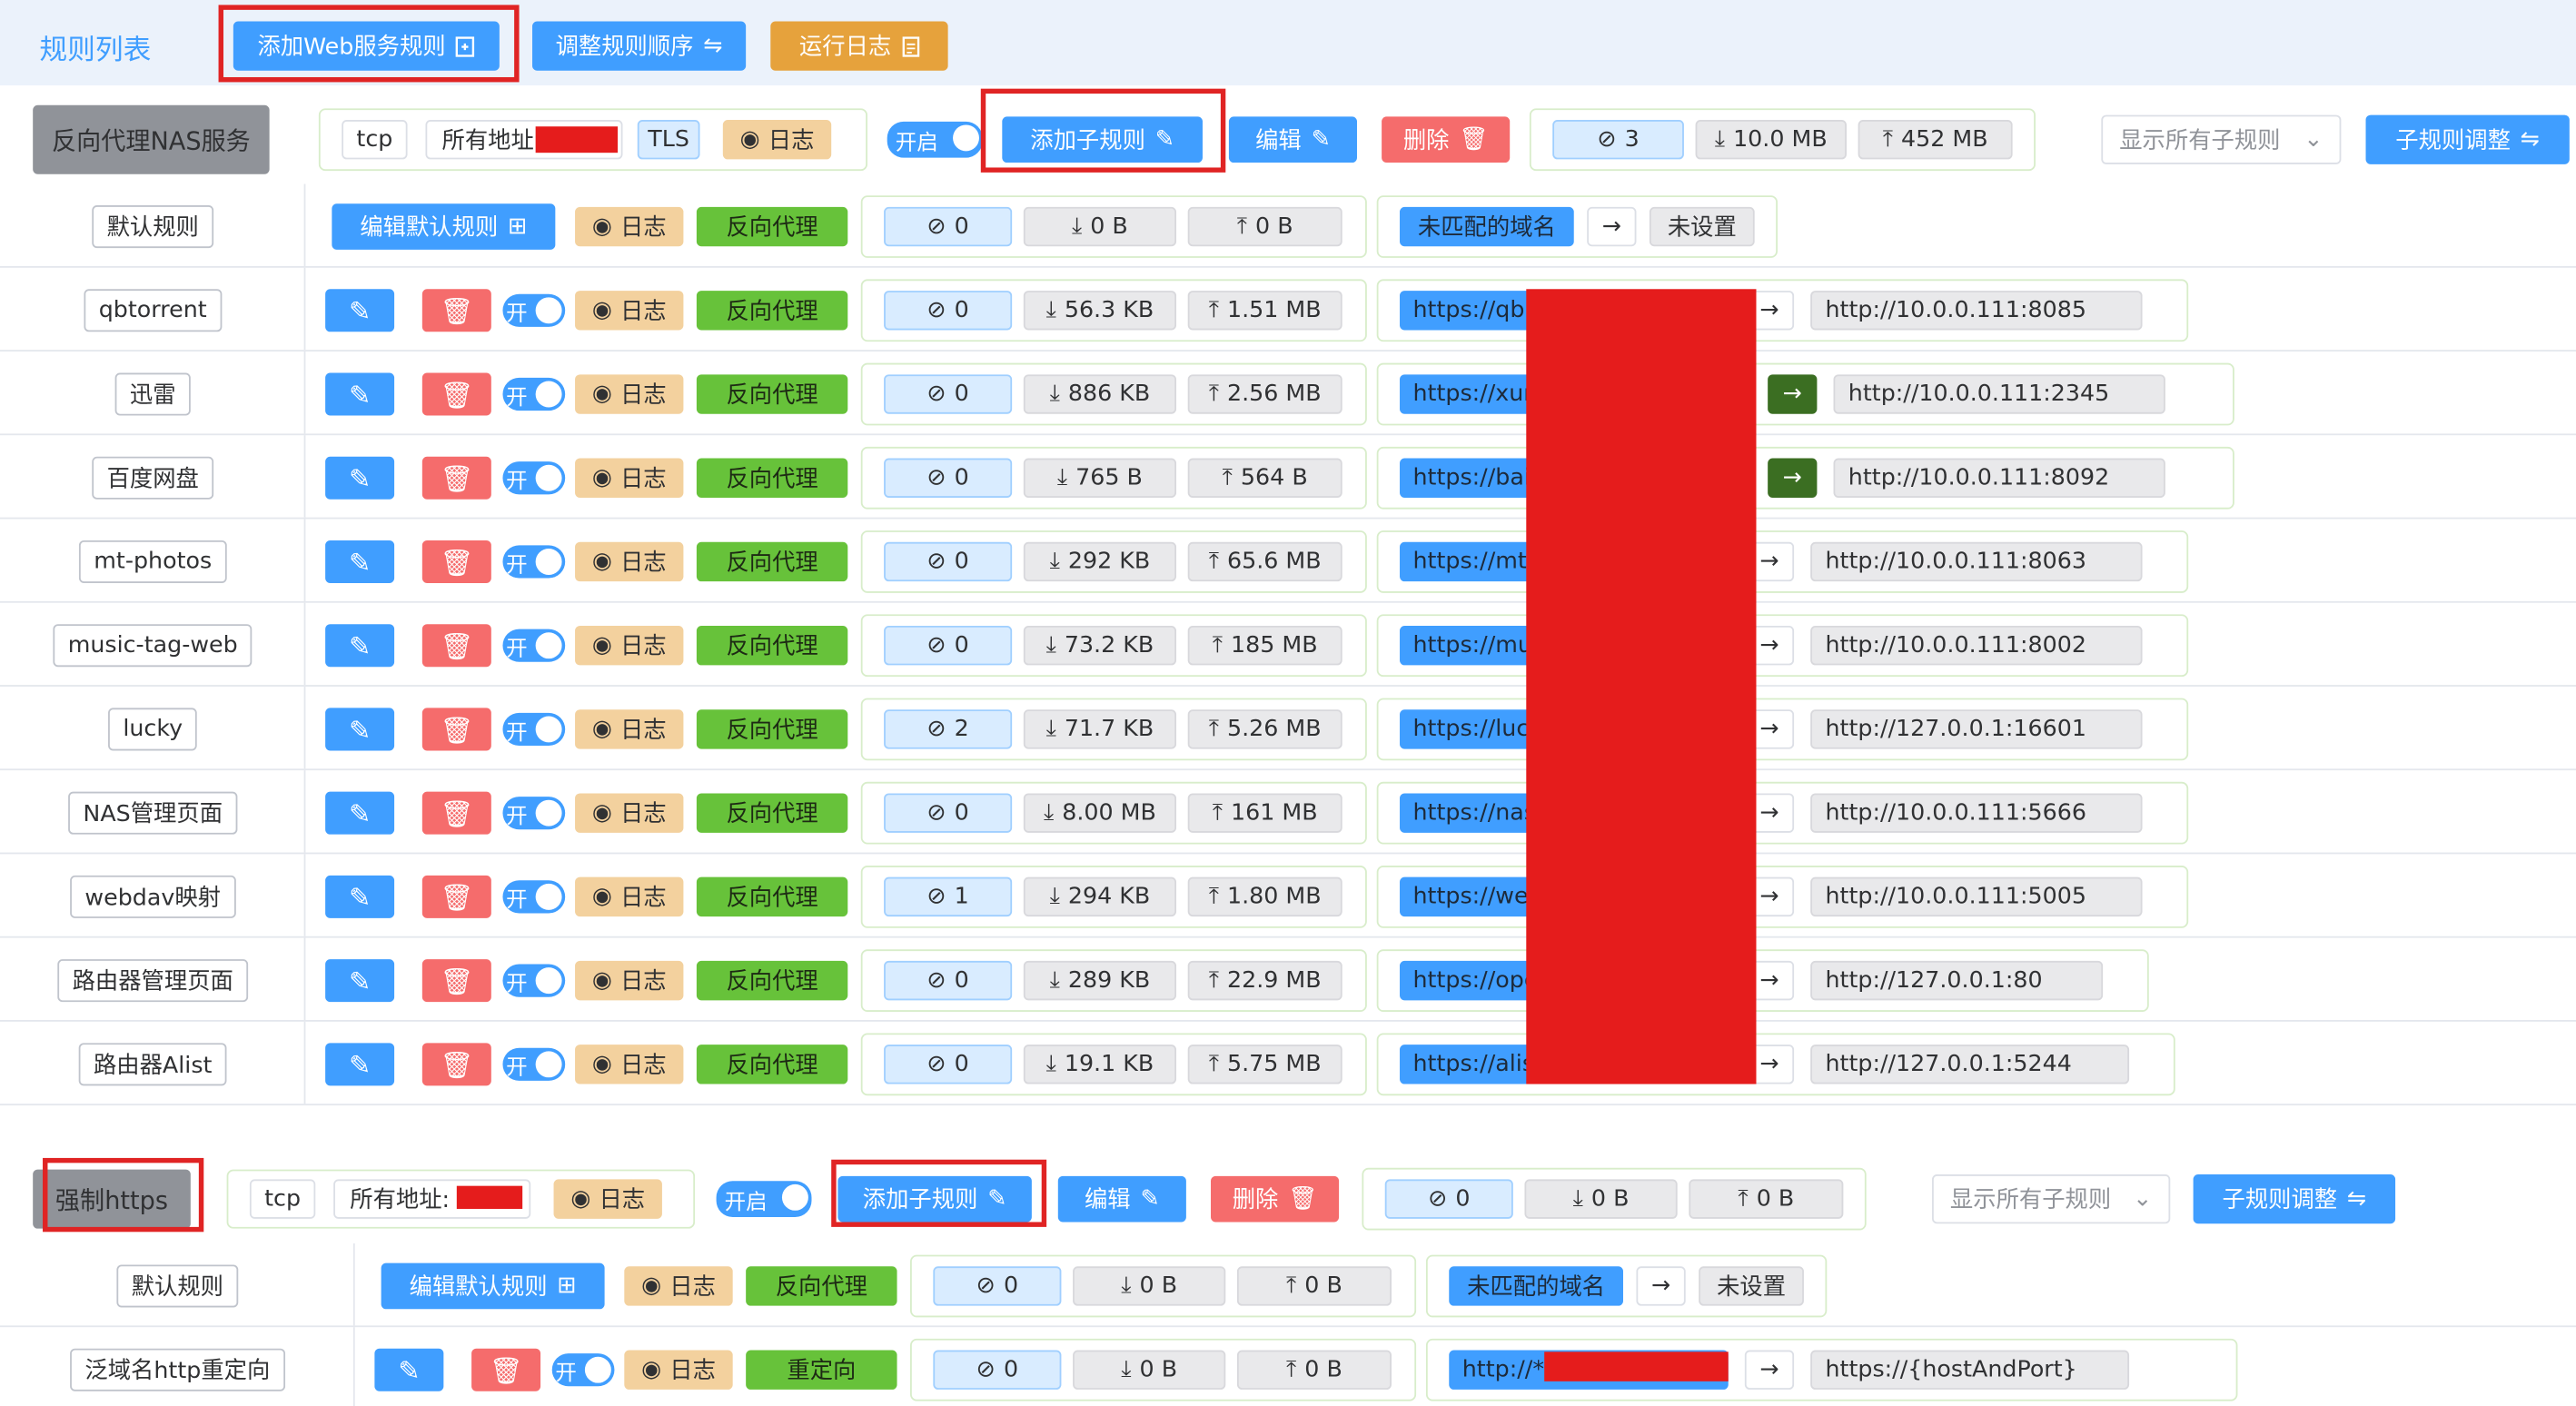 The width and height of the screenshot is (2576, 1406). What do you see at coordinates (153, 562) in the screenshot?
I see `rule-name: mt-photos` at bounding box center [153, 562].